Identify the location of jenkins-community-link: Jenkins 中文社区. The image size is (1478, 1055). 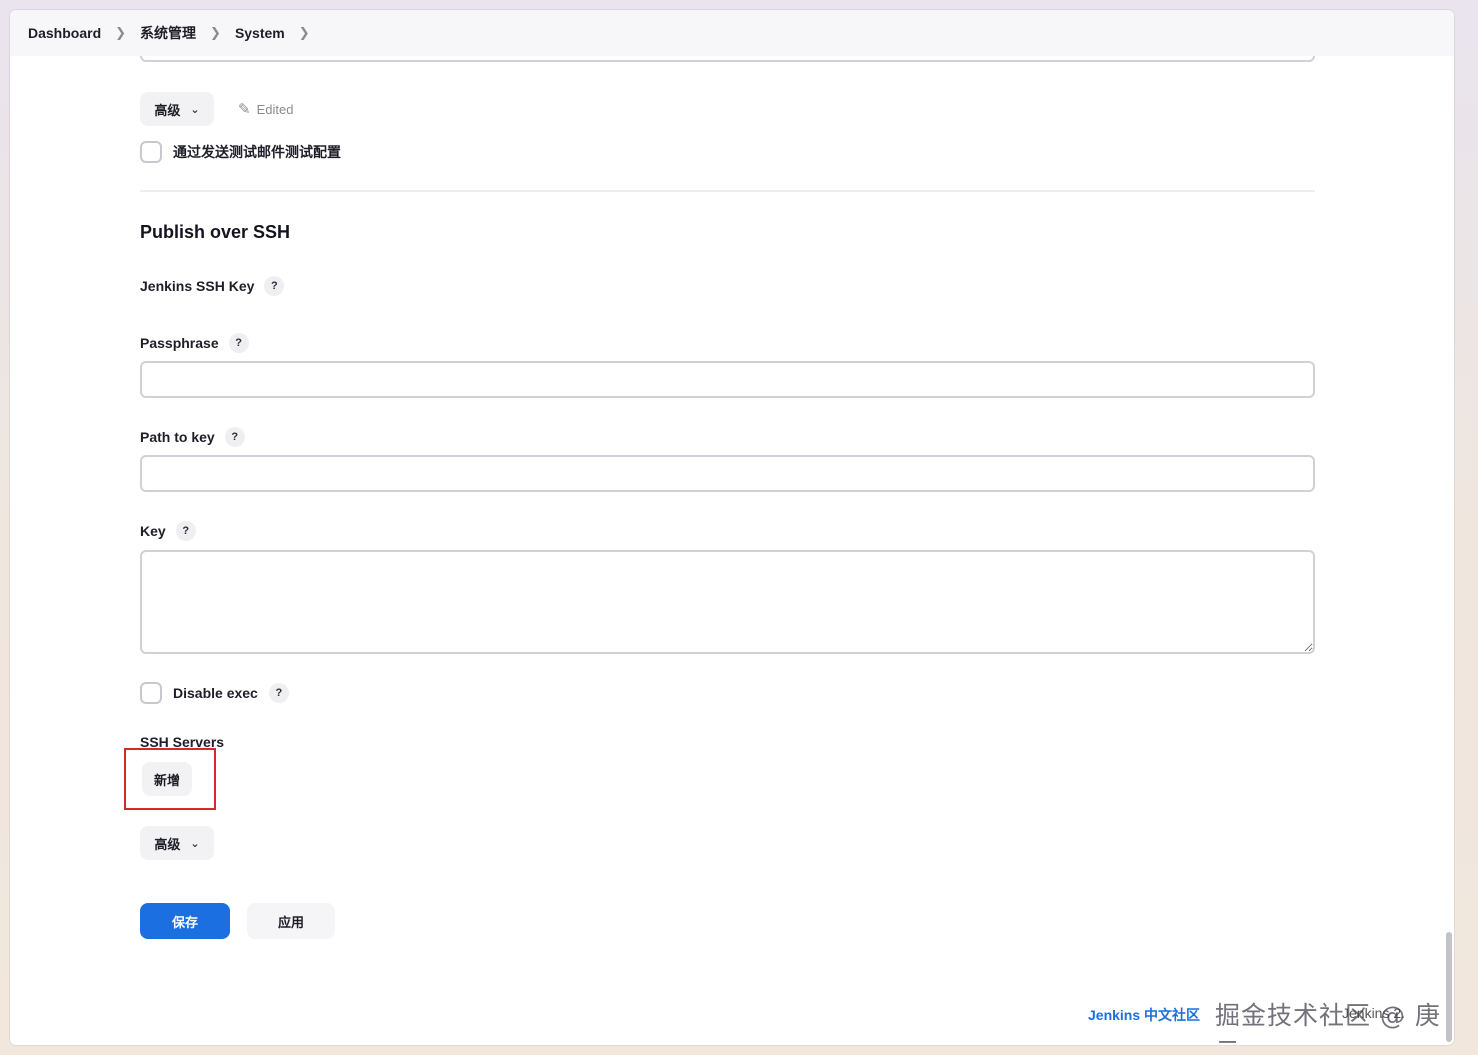
(1144, 1015).